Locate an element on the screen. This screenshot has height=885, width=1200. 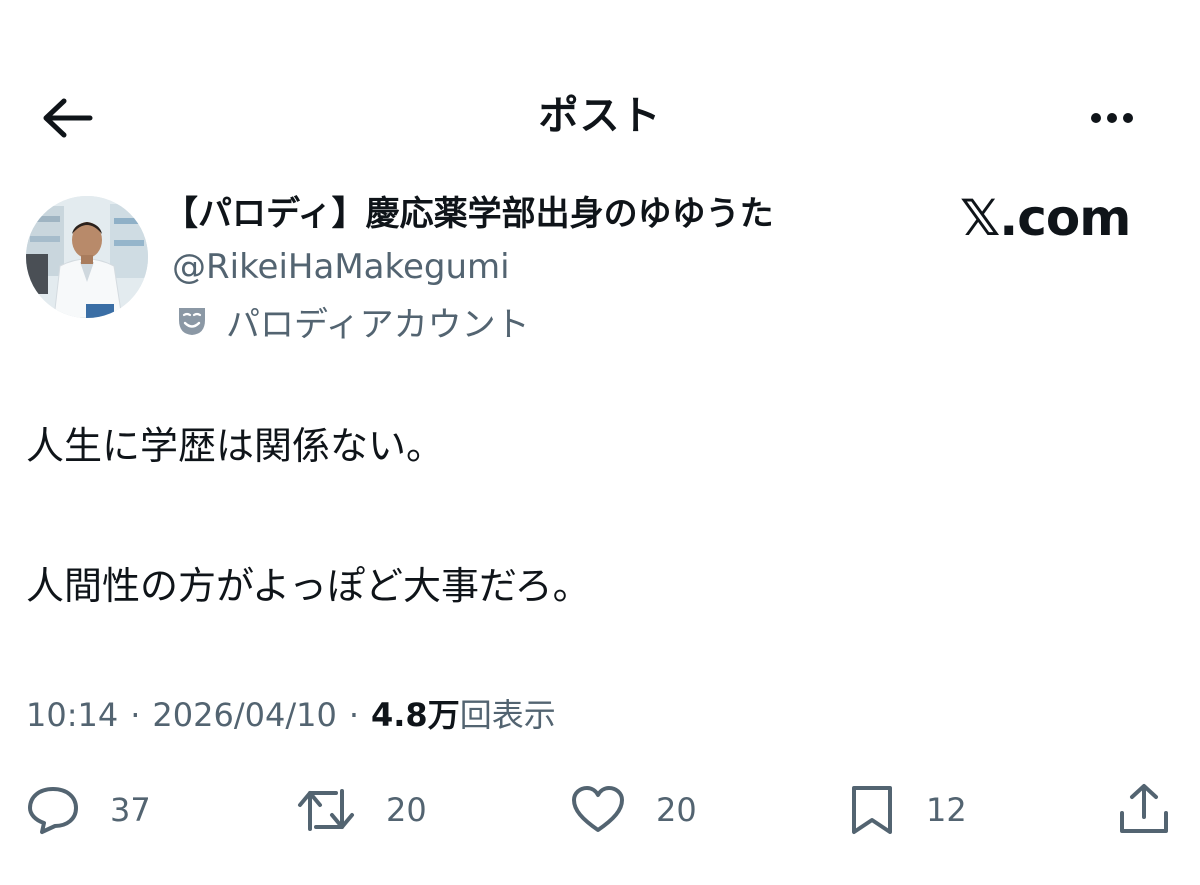
like-button: 20 is located at coordinates (633, 810).